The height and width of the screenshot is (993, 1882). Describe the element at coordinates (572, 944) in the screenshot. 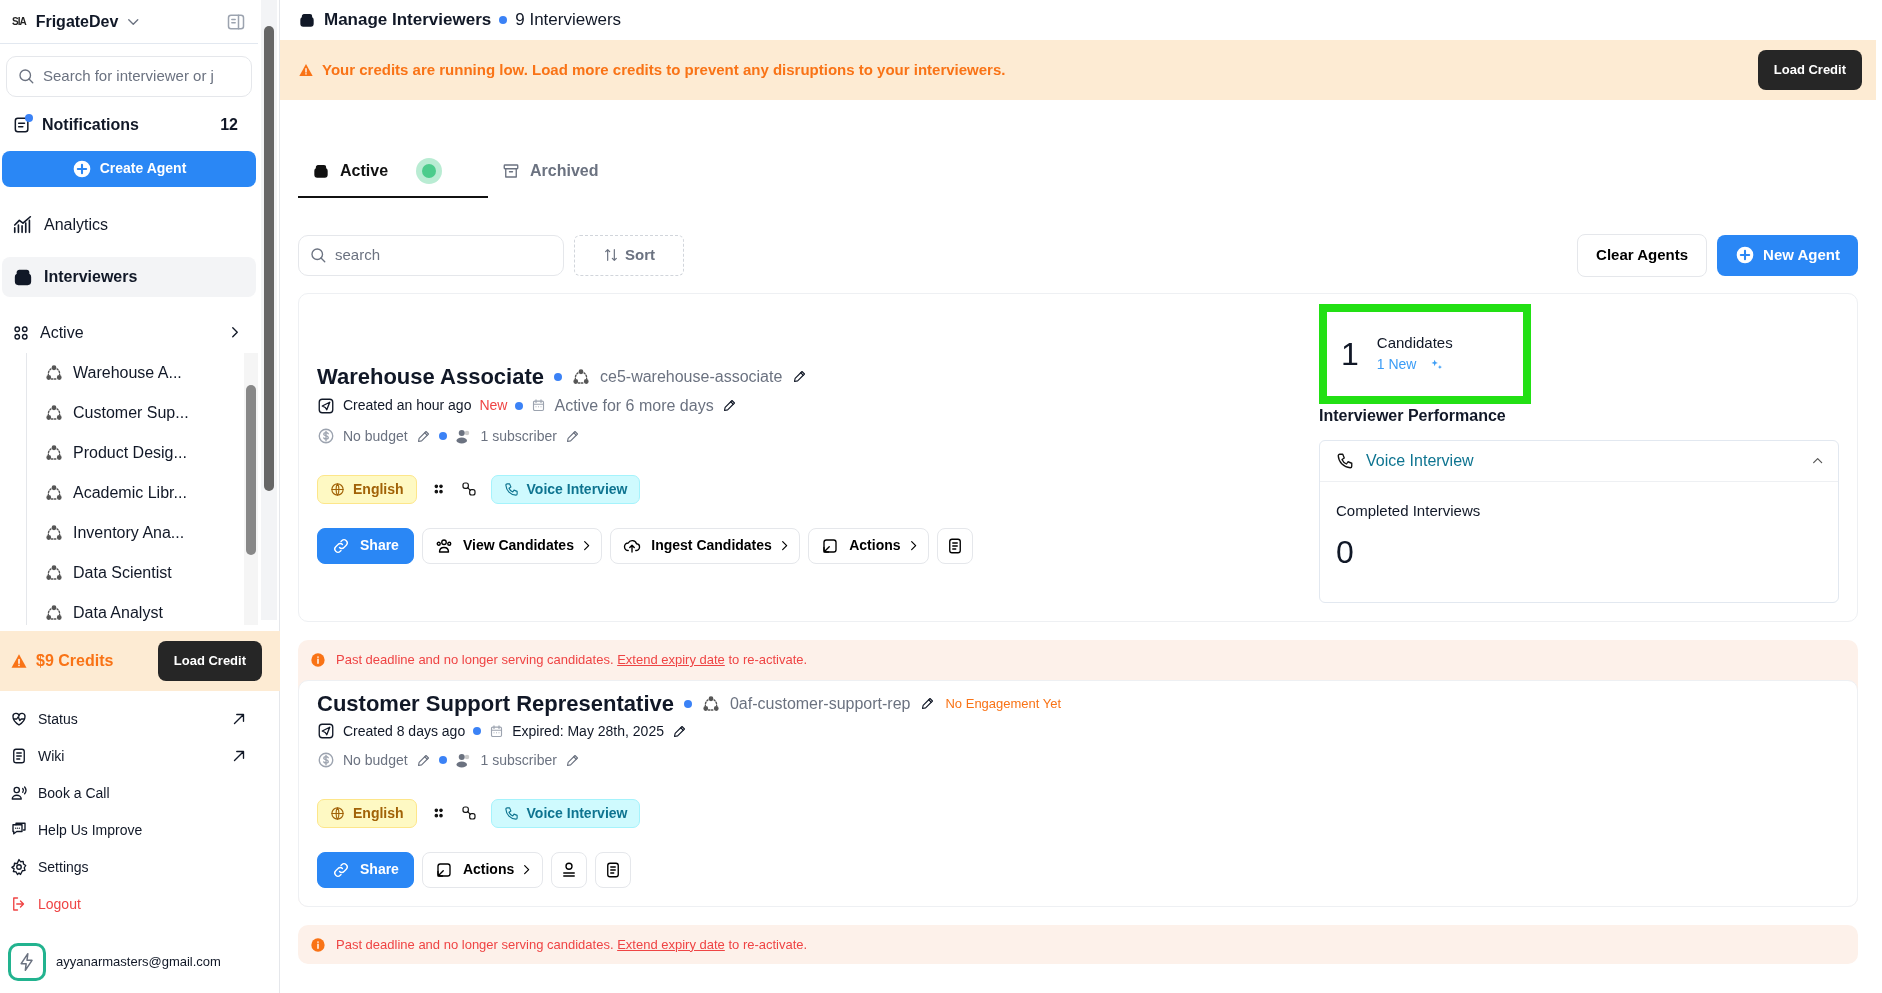

I see `alert-message: Past deadline and no longer serving candidates. Extend expiry date to re-activate.` at that location.